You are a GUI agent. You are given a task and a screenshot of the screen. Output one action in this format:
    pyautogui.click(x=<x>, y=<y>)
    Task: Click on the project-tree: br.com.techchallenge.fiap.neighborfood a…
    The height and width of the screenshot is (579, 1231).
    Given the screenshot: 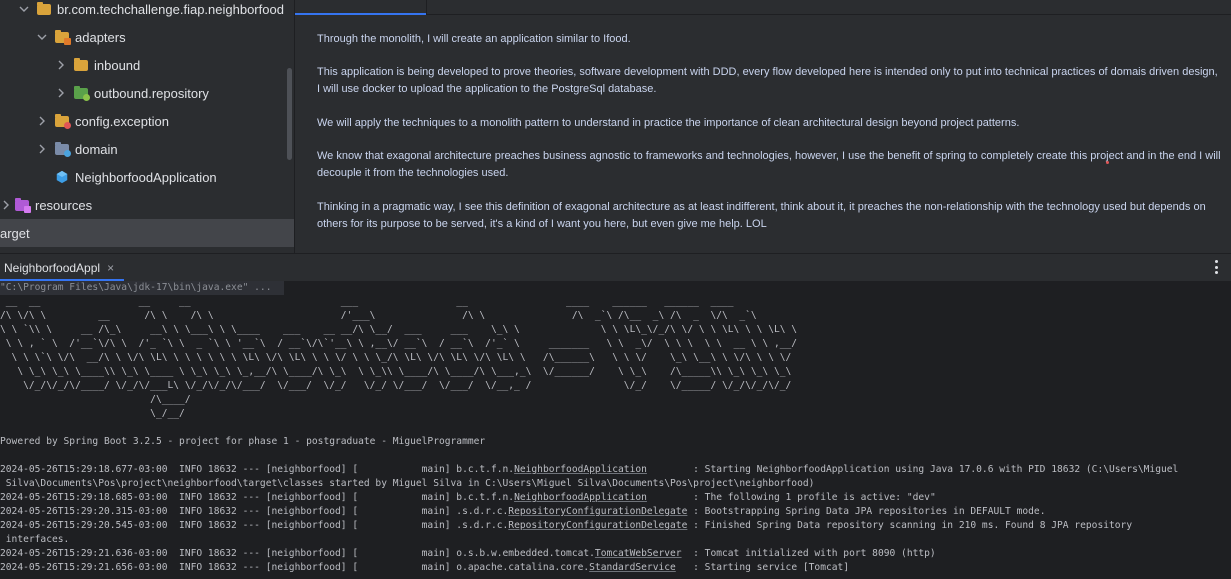 What is the action you would take?
    pyautogui.click(x=147, y=126)
    